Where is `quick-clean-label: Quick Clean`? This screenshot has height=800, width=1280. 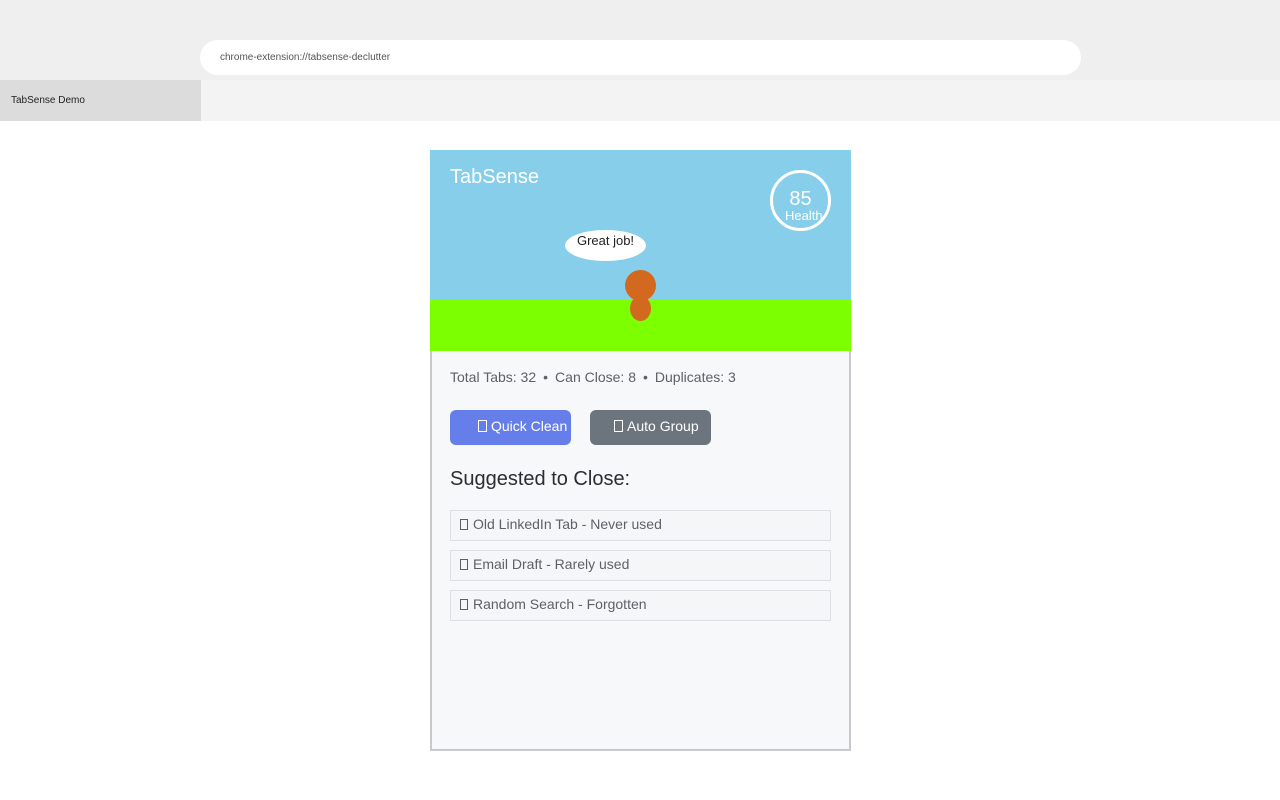 quick-clean-label: Quick Clean is located at coordinates (529, 426).